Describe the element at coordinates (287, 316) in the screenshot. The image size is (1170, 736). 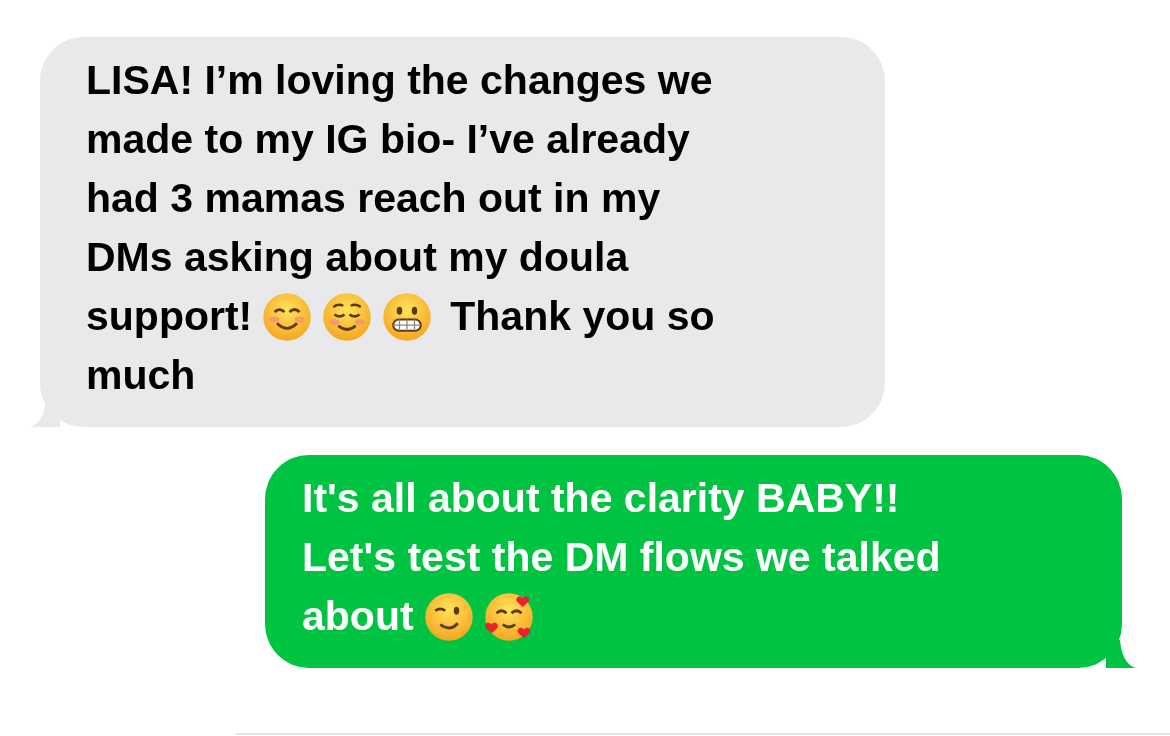
I see `smiling-emoji-icon` at that location.